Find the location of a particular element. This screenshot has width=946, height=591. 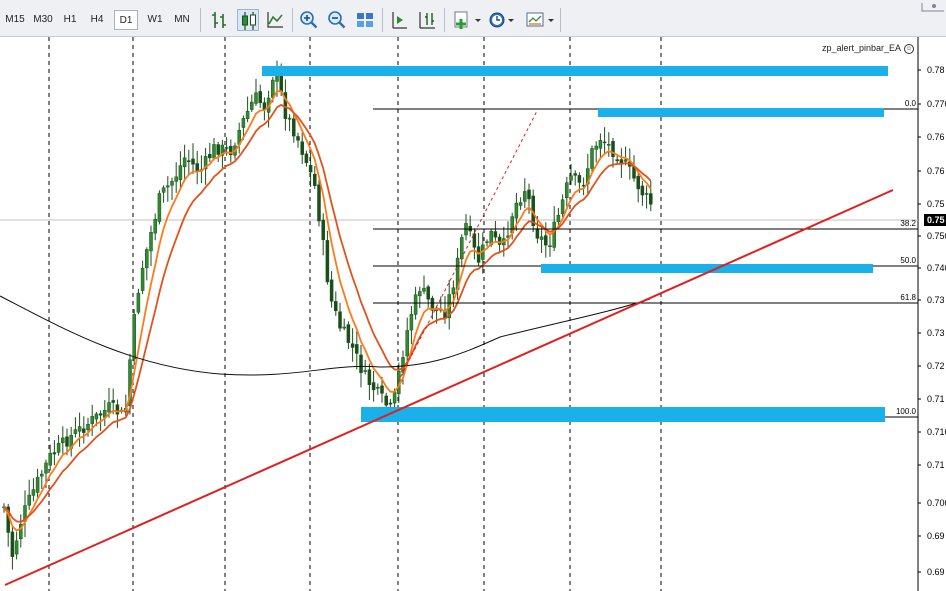

tile-windows-button is located at coordinates (365, 20).